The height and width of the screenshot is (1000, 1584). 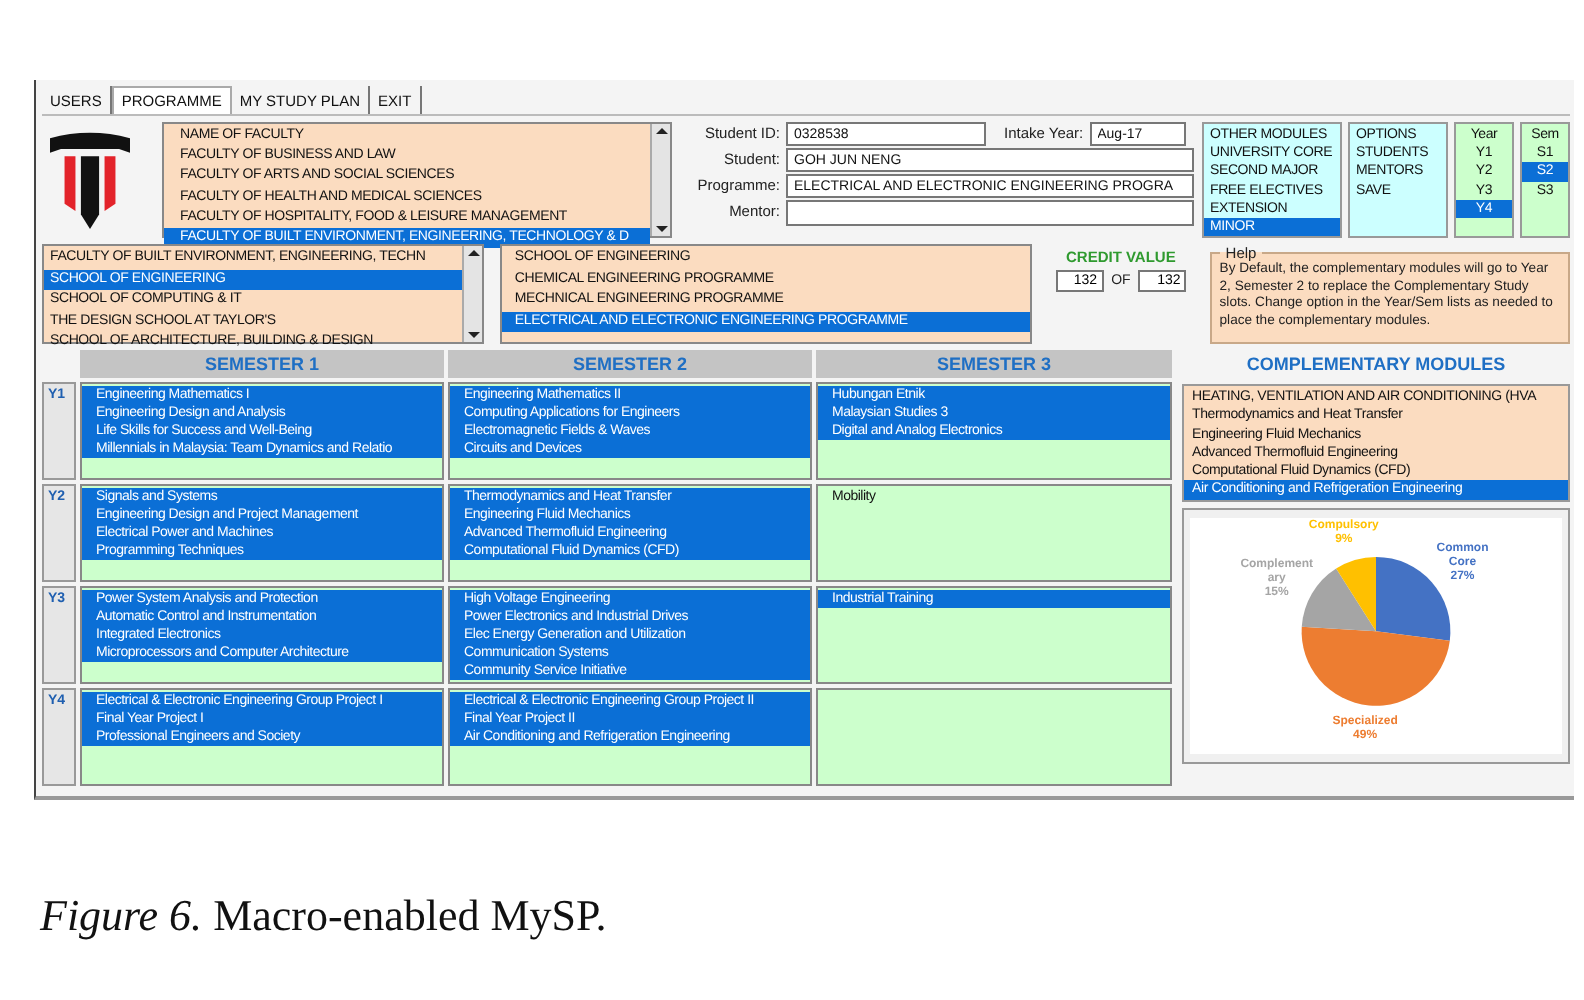 What do you see at coordinates (1376, 365) in the screenshot?
I see `complementary-title: COMPLEMENTARY MODULES` at bounding box center [1376, 365].